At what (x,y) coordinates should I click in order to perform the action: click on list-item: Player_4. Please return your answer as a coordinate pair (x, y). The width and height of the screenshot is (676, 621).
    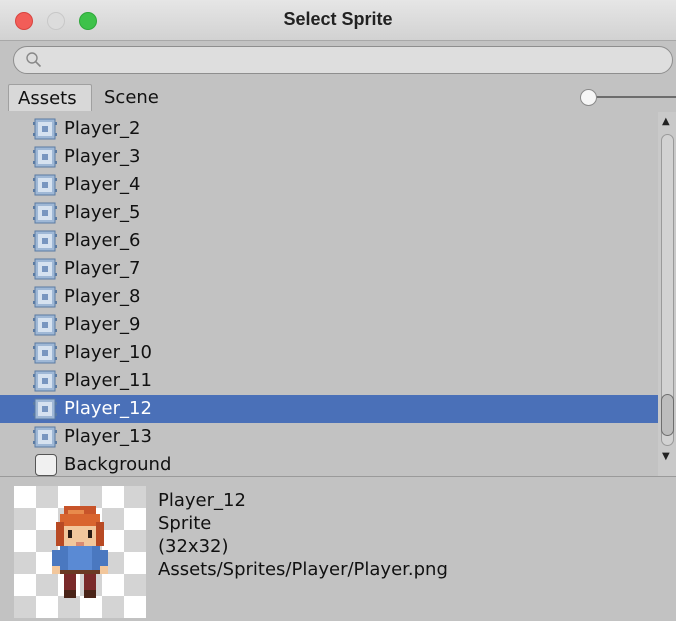
    Looking at the image, I should click on (329, 185).